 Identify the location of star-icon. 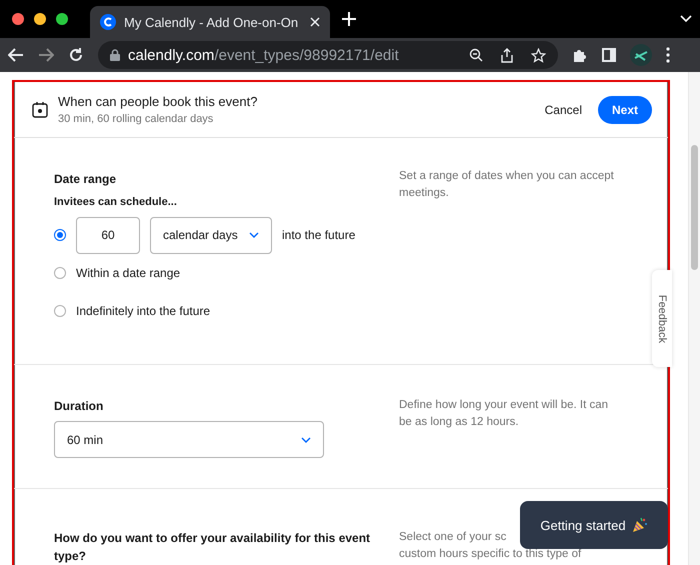
(538, 55).